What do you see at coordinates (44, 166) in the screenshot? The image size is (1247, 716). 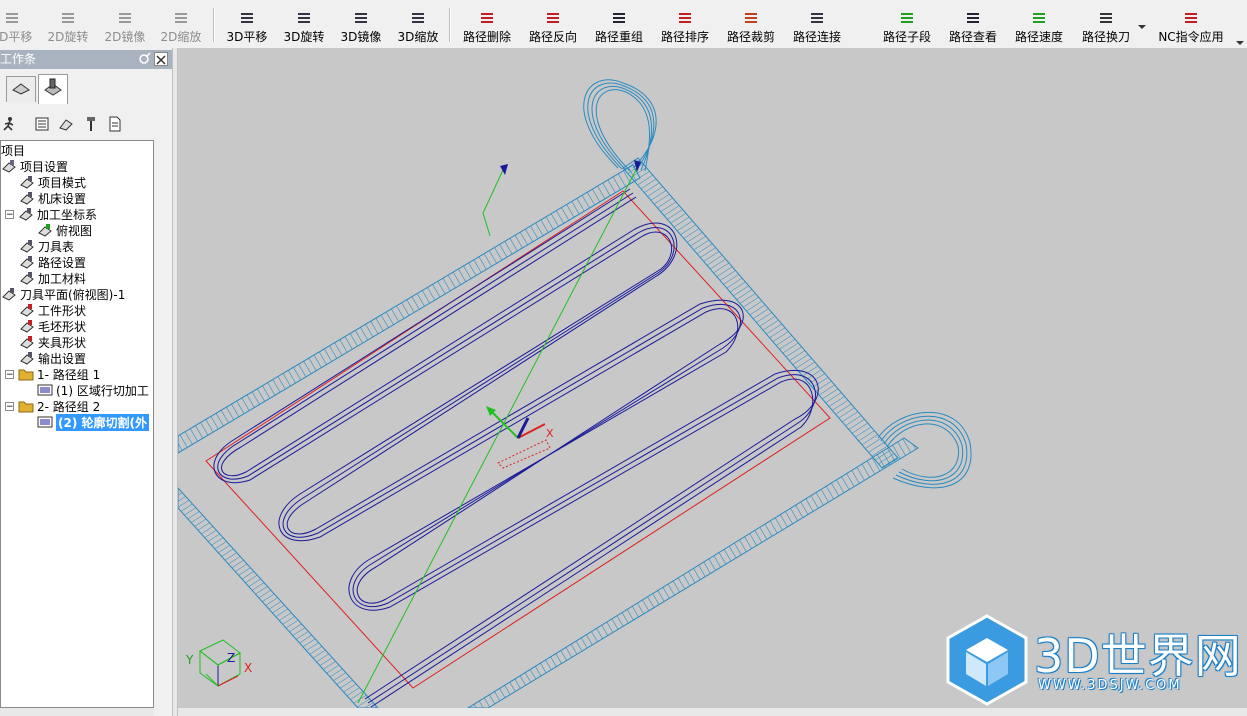 I see `tree-item-label: 项目设置` at bounding box center [44, 166].